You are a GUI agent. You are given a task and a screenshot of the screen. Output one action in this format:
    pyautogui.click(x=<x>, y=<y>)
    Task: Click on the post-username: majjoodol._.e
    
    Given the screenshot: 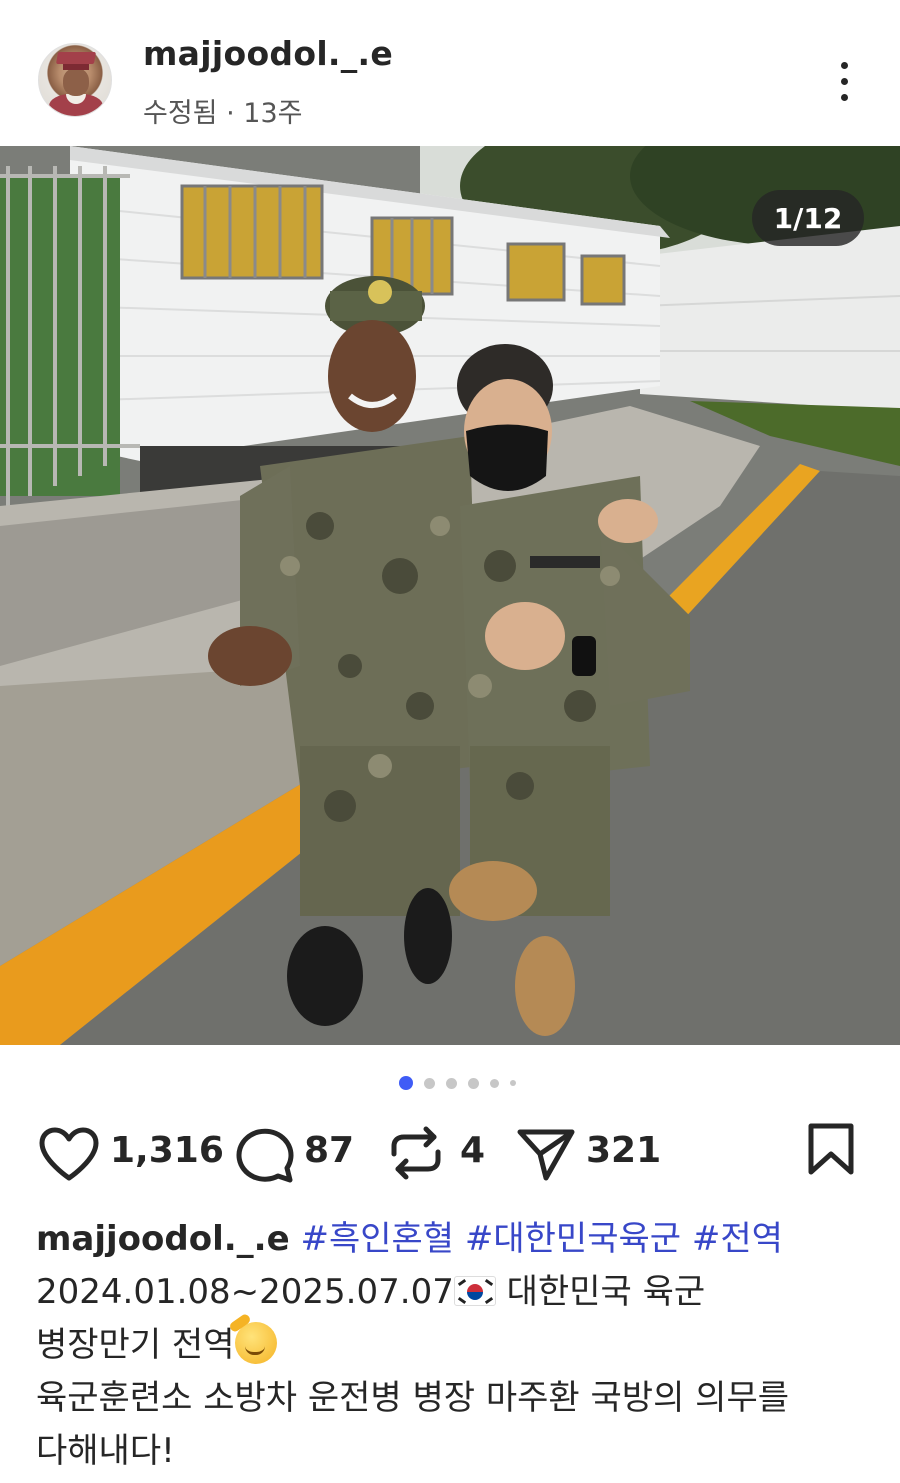 What is the action you would take?
    pyautogui.click(x=268, y=53)
    